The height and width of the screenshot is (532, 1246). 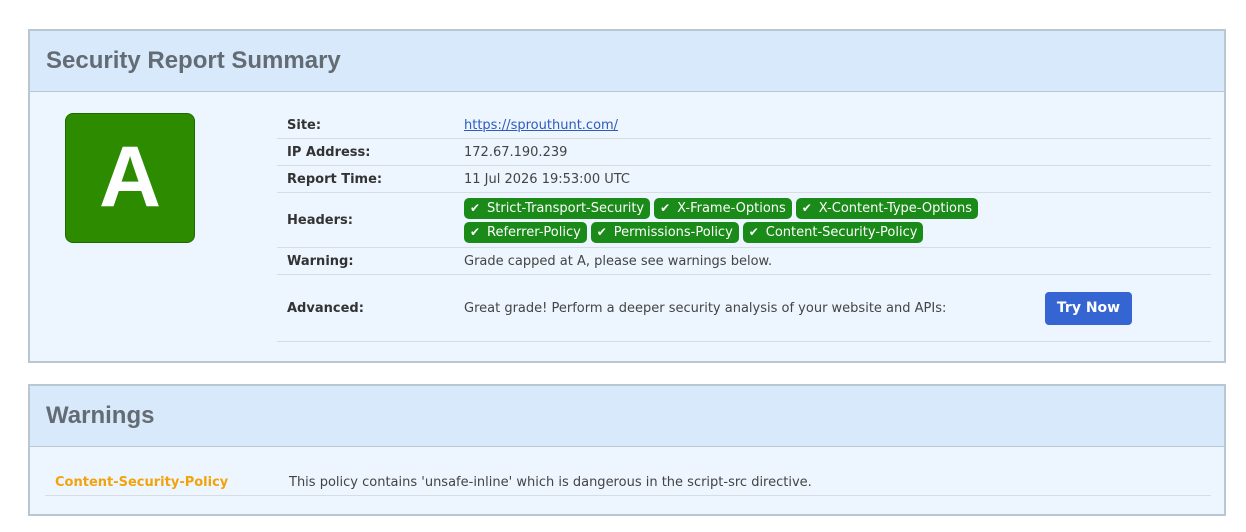 I want to click on grade-letter: A, so click(x=130, y=177).